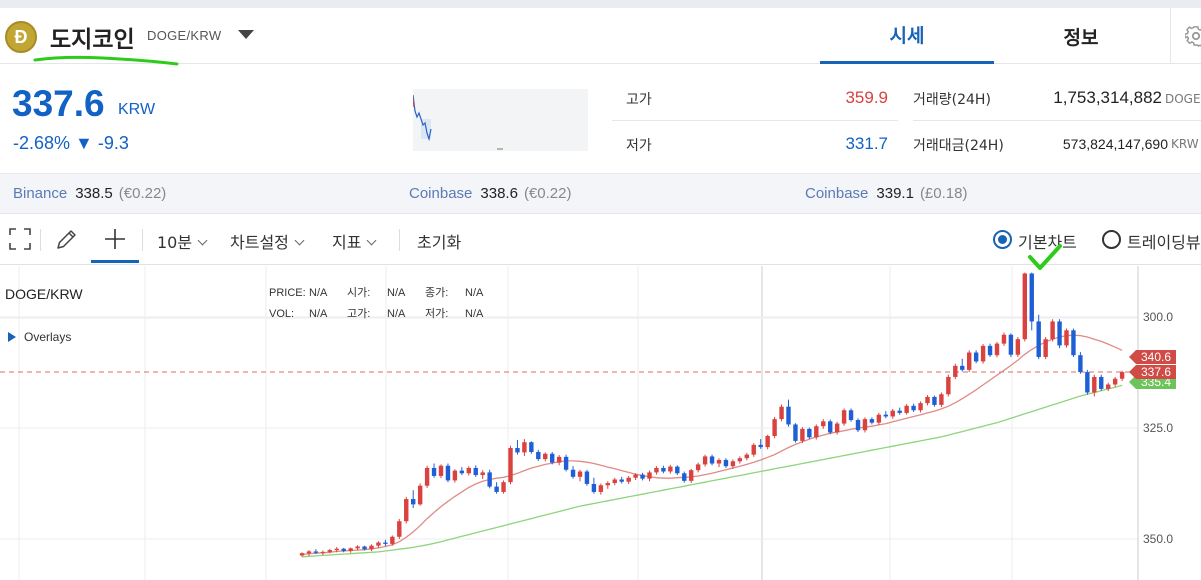 Image resolution: width=1201 pixels, height=580 pixels. I want to click on current-price: 337.6, so click(58, 103).